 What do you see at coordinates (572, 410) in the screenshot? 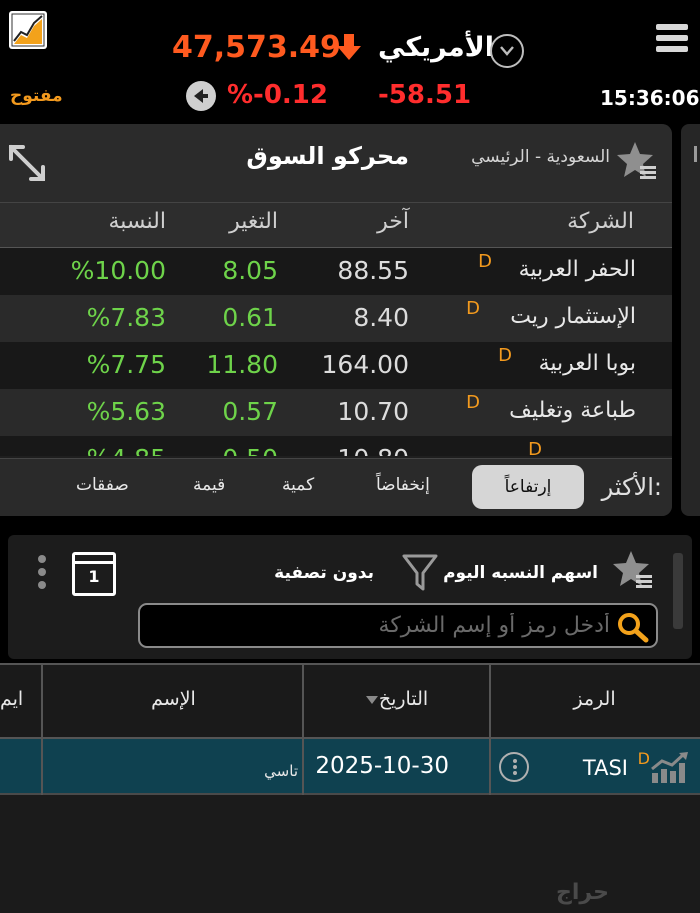
I see `company-name: طباعة وتغليف` at bounding box center [572, 410].